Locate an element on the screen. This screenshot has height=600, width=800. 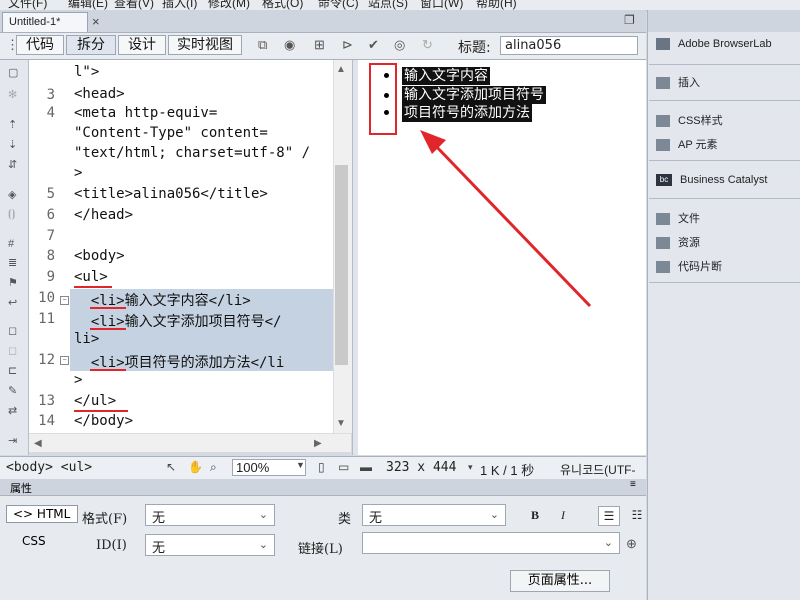
recent-snippets-icon: ✎ is located at coordinates (12, 390).